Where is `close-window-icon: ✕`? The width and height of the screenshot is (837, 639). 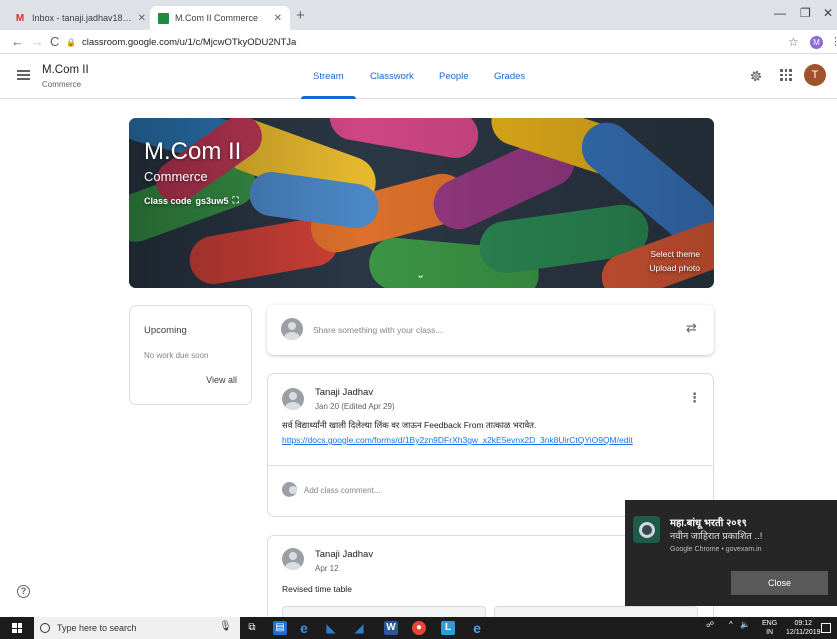
close-window-icon: ✕ is located at coordinates (828, 13).